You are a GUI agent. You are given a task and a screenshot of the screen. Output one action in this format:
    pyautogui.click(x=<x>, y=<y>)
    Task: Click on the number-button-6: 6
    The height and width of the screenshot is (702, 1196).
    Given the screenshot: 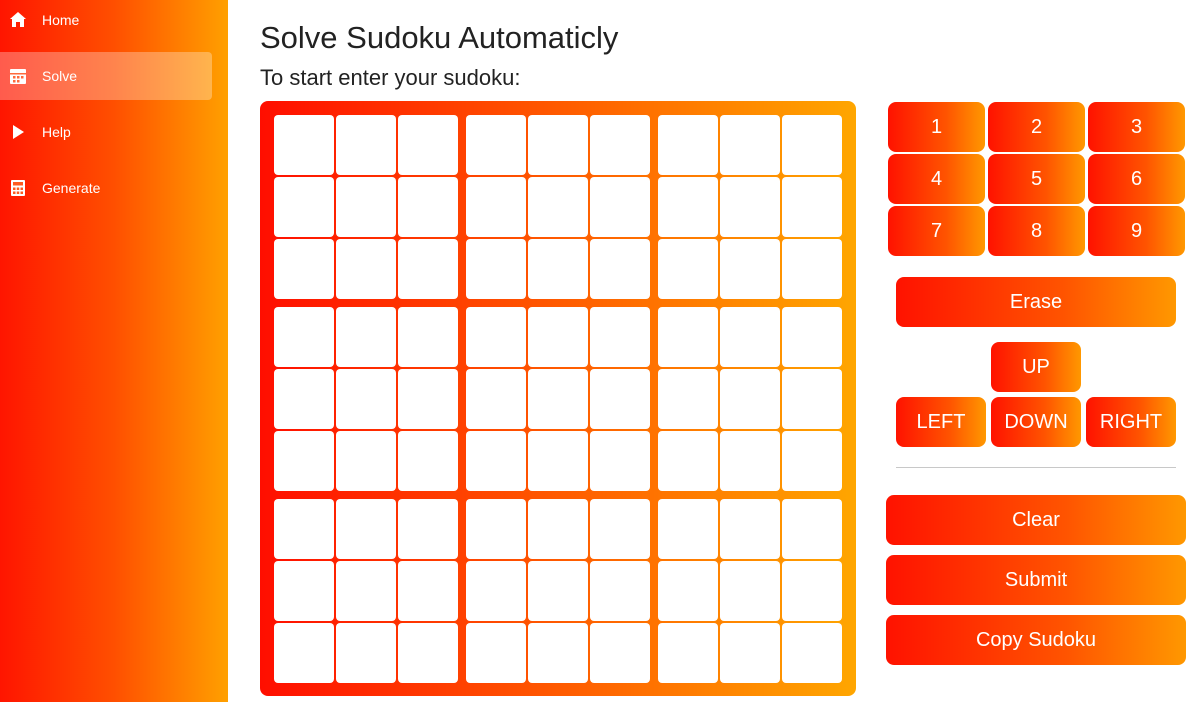 What is the action you would take?
    pyautogui.click(x=1136, y=179)
    